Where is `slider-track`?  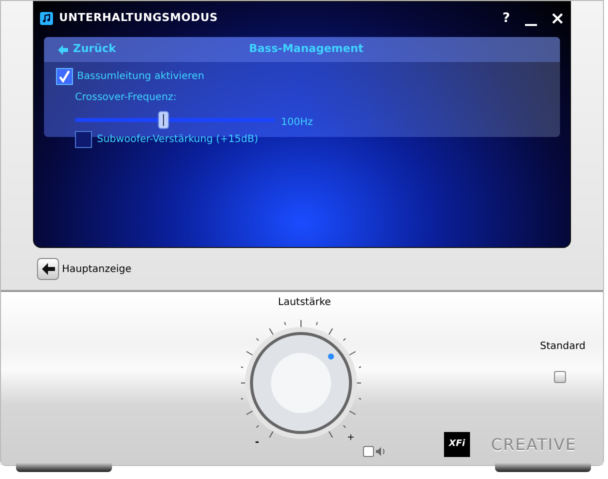
slider-track is located at coordinates (175, 119).